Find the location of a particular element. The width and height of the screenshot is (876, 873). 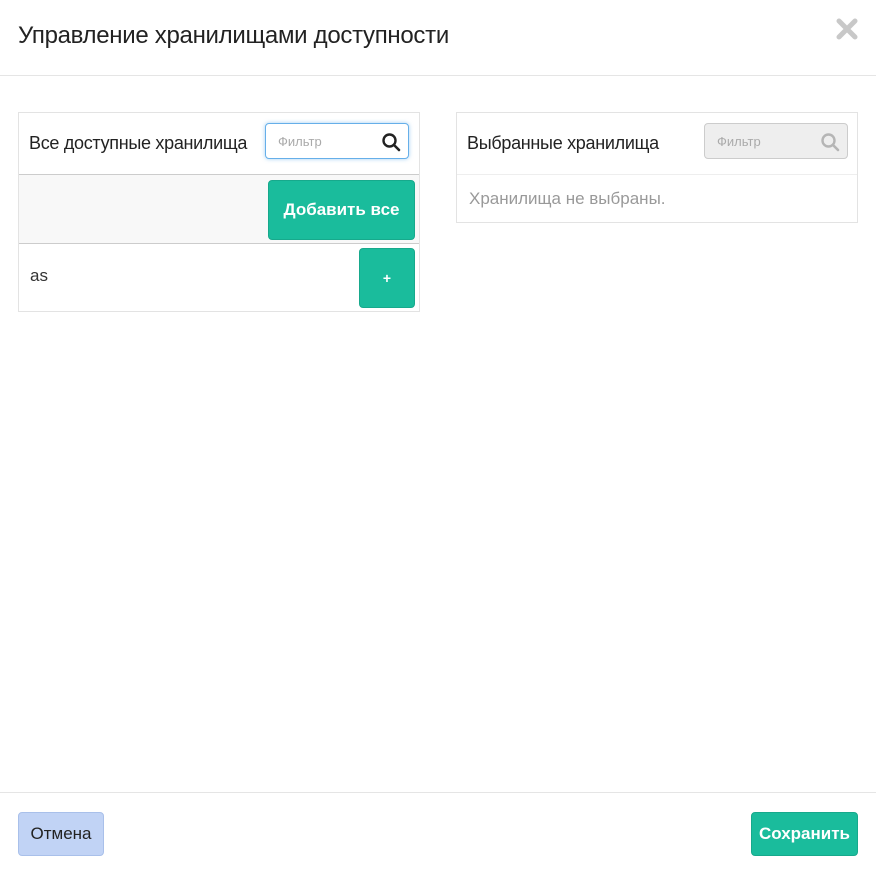

modal-footer: Отмена Сохранить is located at coordinates (438, 832).